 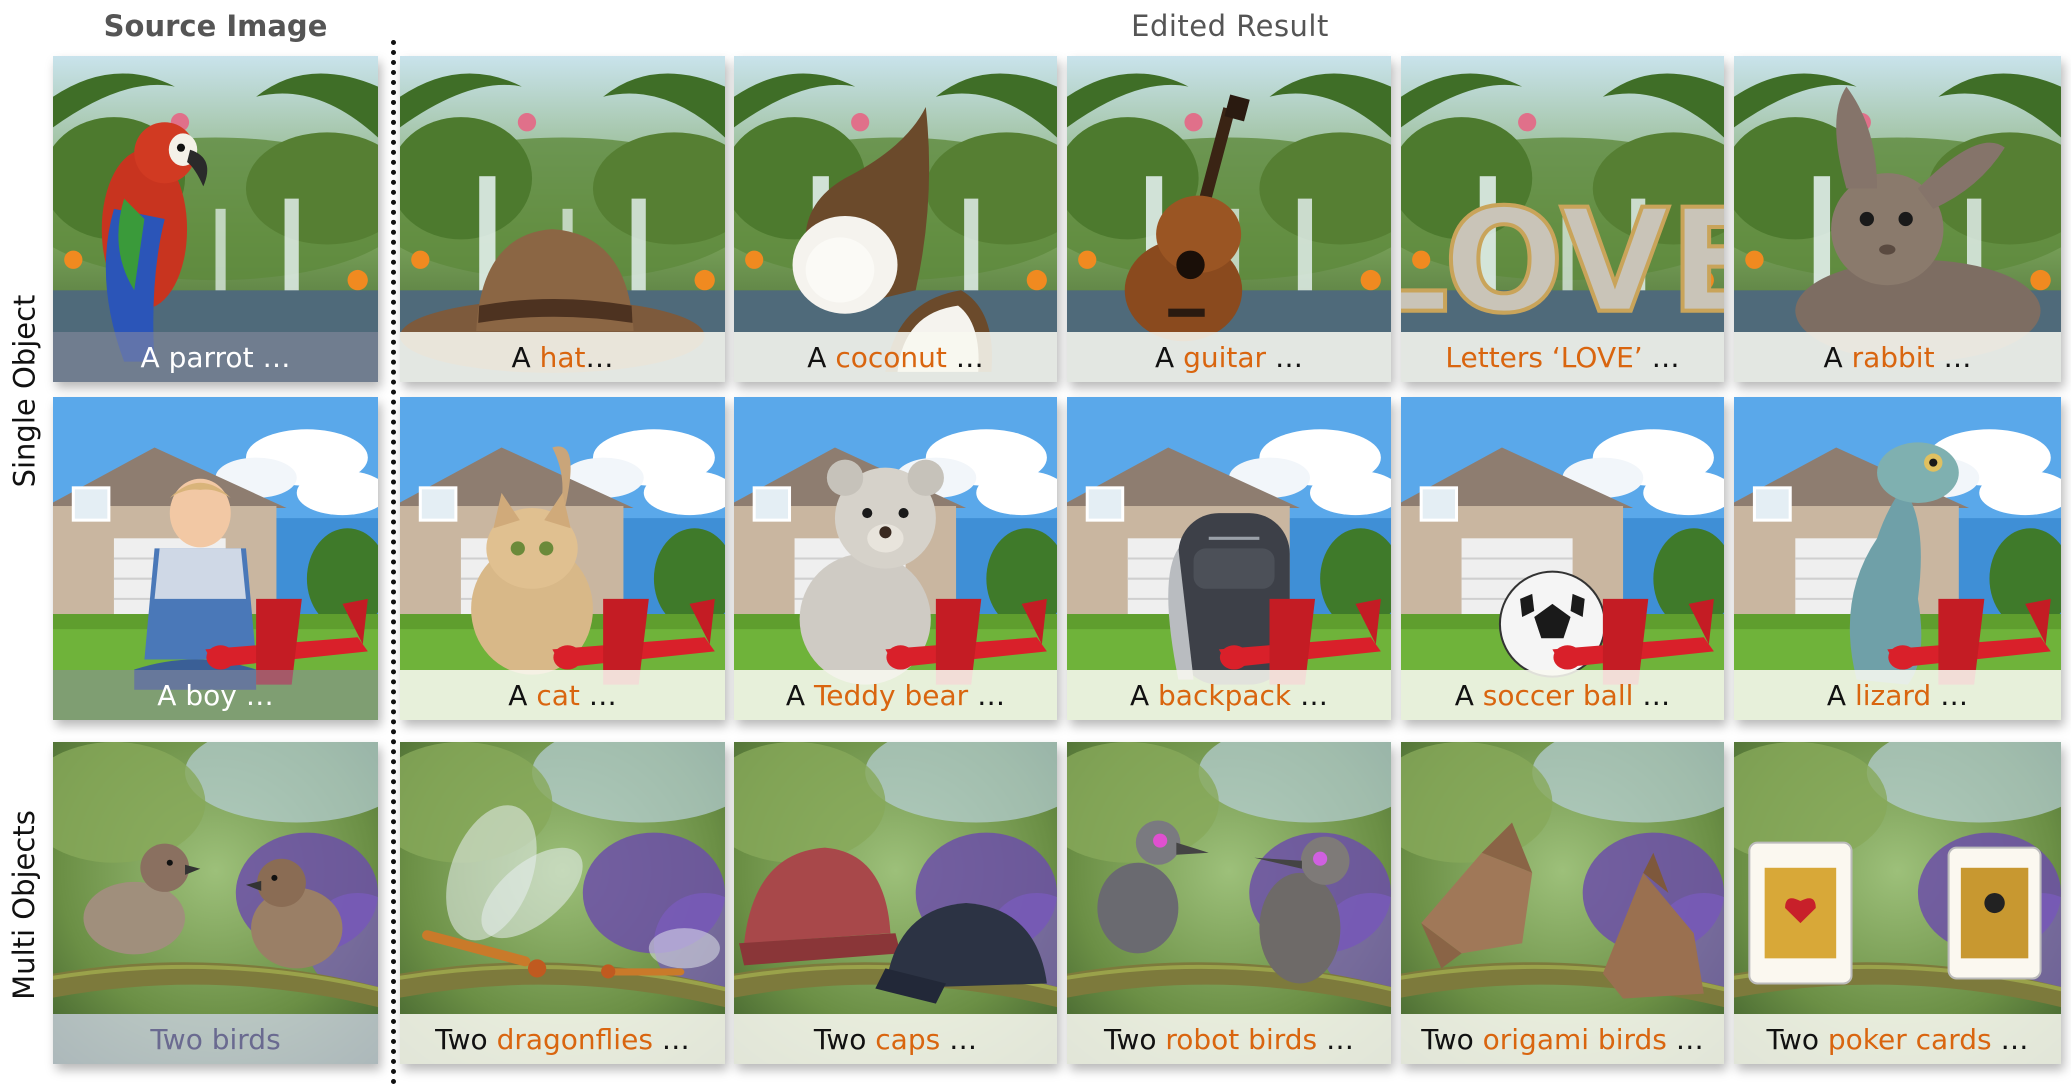 I want to click on caption-object: poker cards, so click(x=1909, y=1039).